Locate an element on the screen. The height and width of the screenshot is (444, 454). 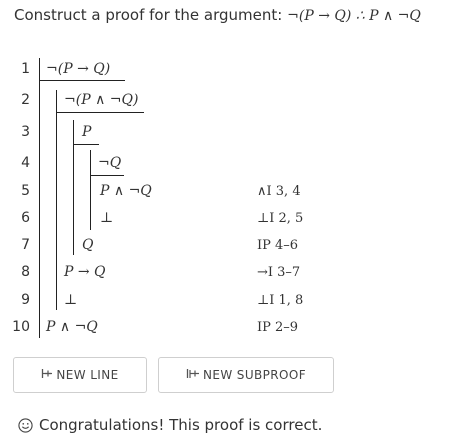
proof-formula: ¬Q is located at coordinates (109, 163).